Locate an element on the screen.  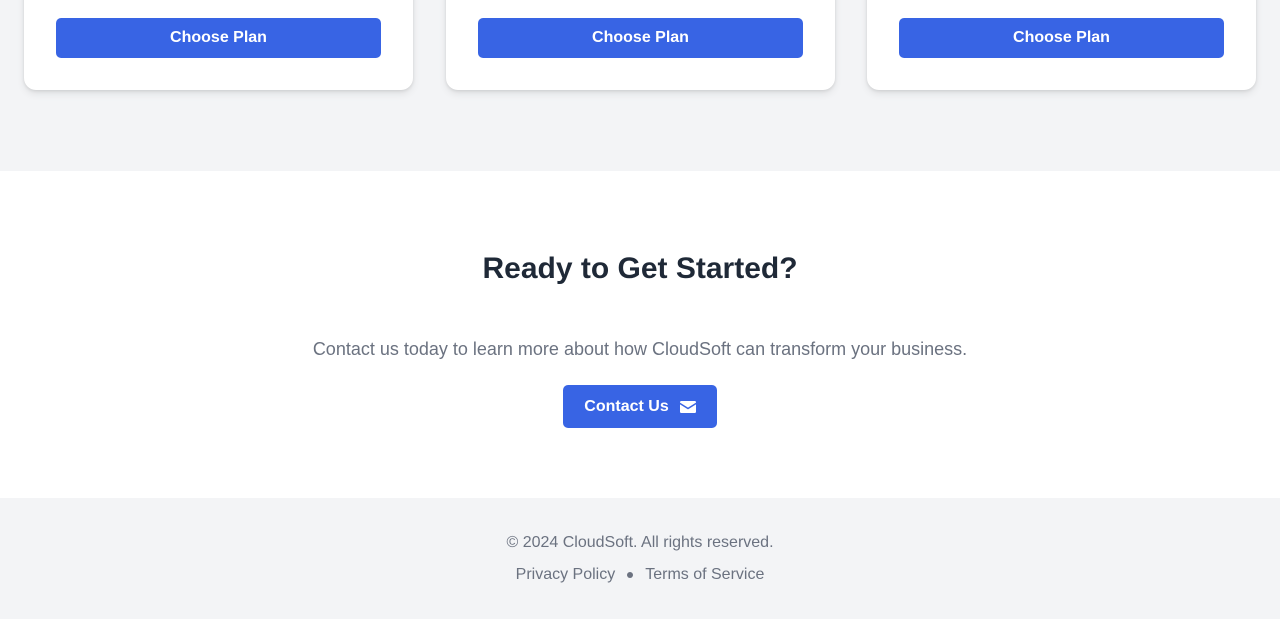
contact-us-button: Contact Us is located at coordinates (640, 406).